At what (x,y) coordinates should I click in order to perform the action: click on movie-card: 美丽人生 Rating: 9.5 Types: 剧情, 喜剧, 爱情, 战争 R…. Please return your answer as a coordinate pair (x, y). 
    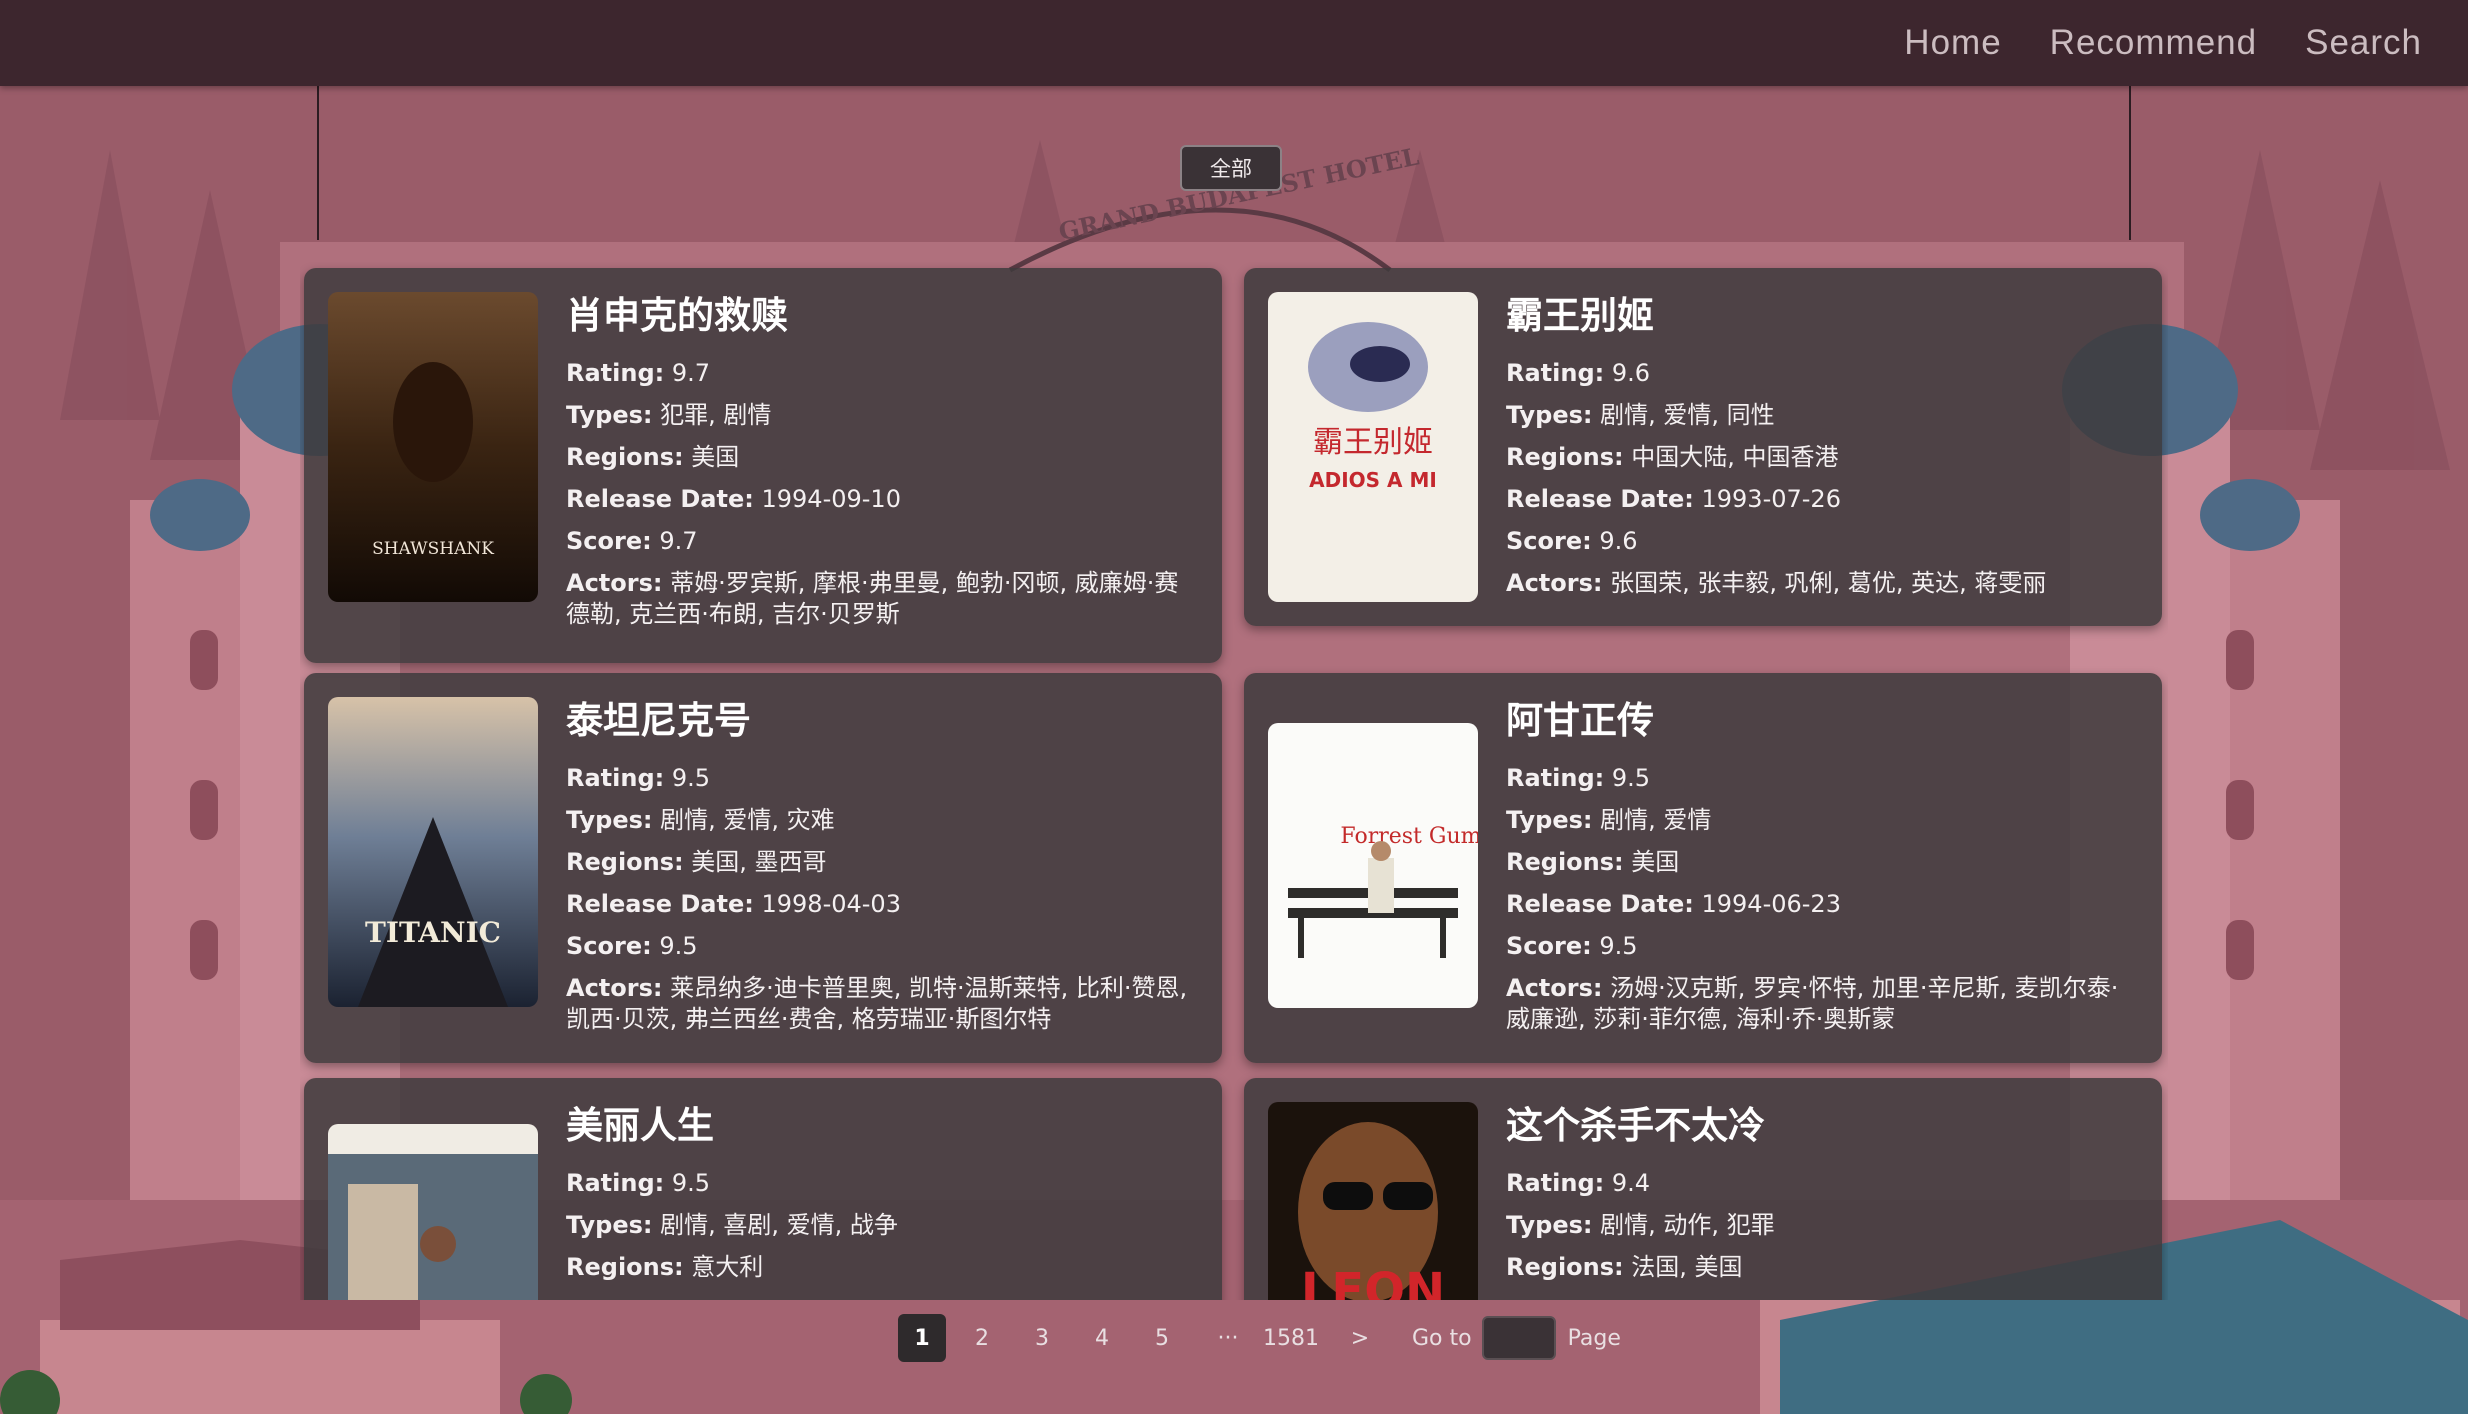
    Looking at the image, I should click on (763, 1189).